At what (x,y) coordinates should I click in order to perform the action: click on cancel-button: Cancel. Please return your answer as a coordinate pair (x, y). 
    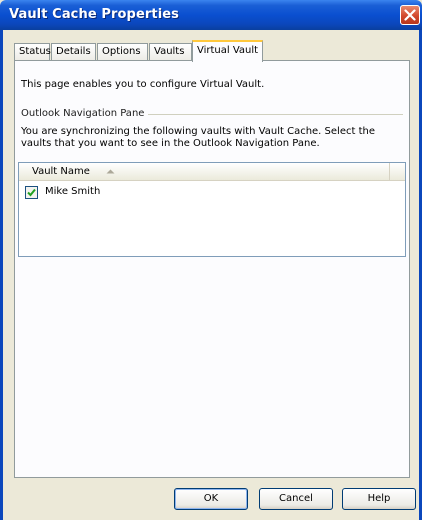
    Looking at the image, I should click on (296, 499).